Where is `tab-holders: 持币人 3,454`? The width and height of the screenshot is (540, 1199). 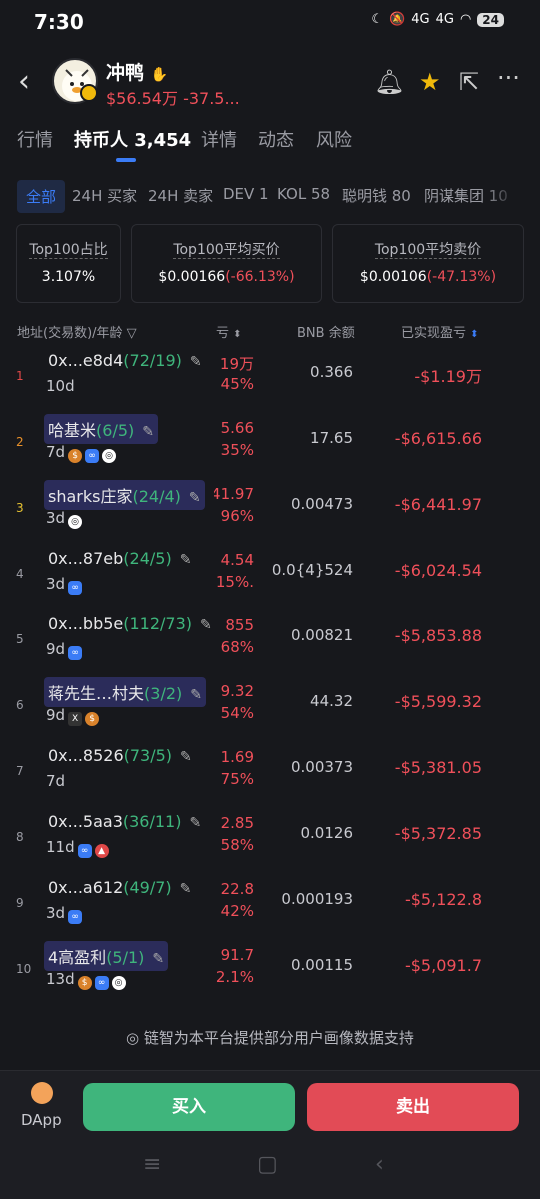 tab-holders: 持币人 3,454 is located at coordinates (132, 139).